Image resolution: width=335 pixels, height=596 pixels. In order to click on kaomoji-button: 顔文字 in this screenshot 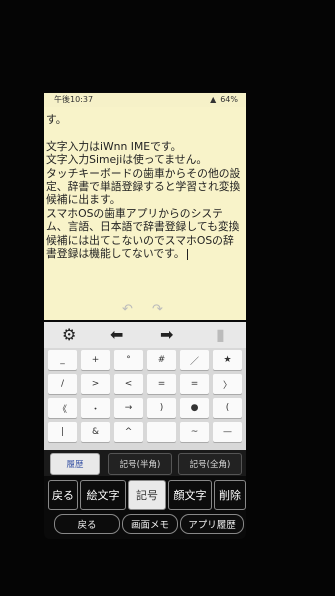, I will do `click(190, 495)`.